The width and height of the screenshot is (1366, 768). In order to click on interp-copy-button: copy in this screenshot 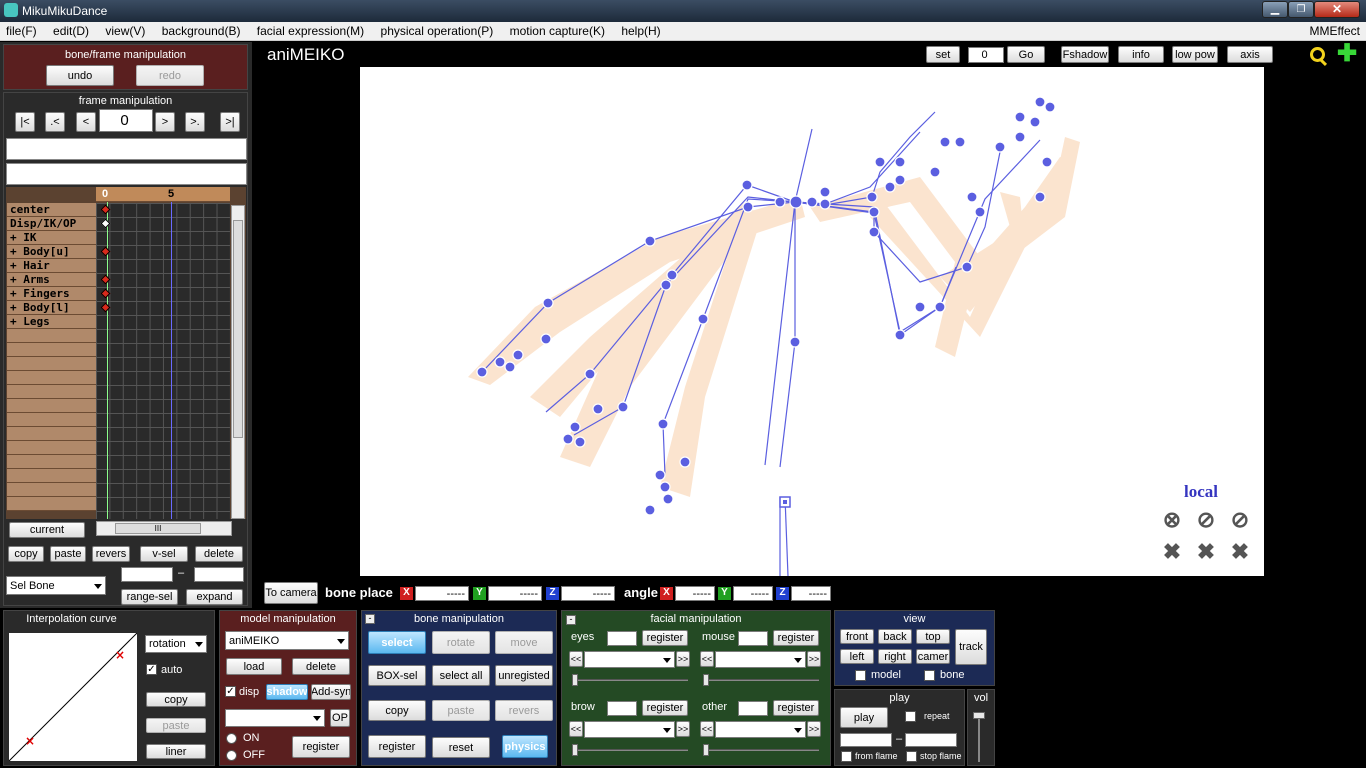, I will do `click(176, 699)`.